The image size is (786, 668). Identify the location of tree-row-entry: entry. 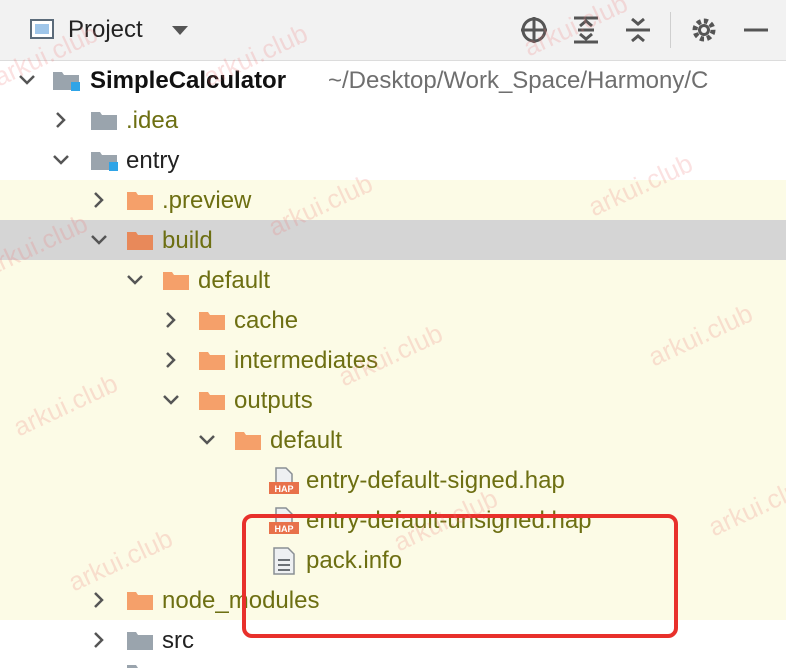
(393, 160).